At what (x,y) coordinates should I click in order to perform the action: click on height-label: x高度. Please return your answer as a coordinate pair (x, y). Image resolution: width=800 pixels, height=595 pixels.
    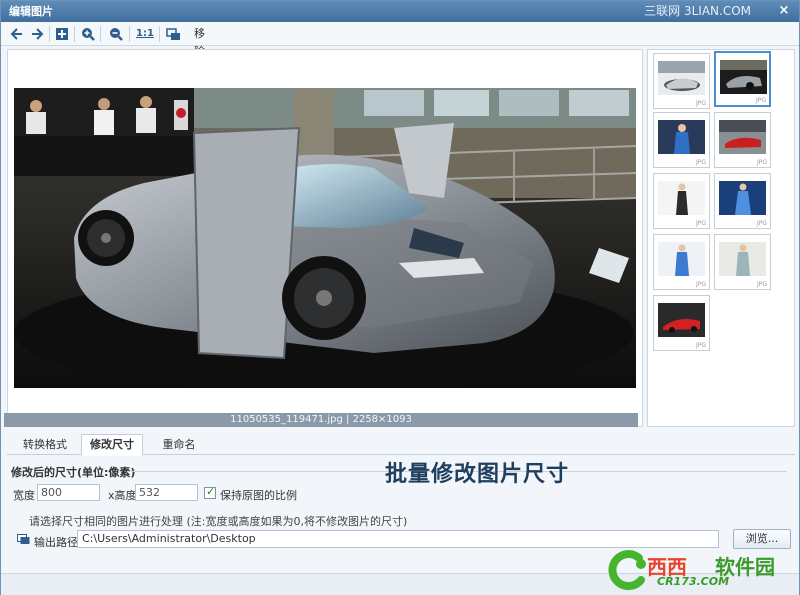
    Looking at the image, I should click on (122, 495).